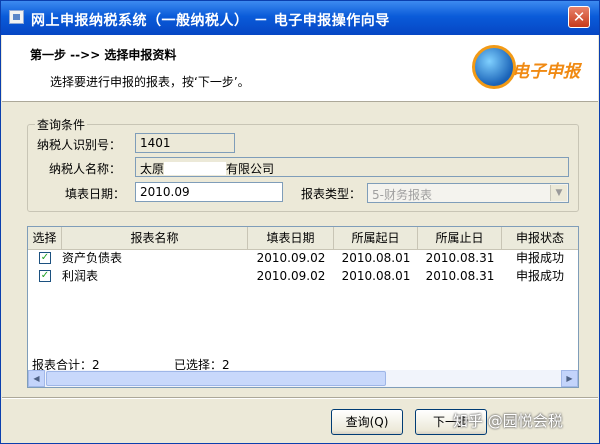 The width and height of the screenshot is (600, 444). Describe the element at coordinates (540, 238) in the screenshot. I see `column-header-status: 申报状态` at that location.